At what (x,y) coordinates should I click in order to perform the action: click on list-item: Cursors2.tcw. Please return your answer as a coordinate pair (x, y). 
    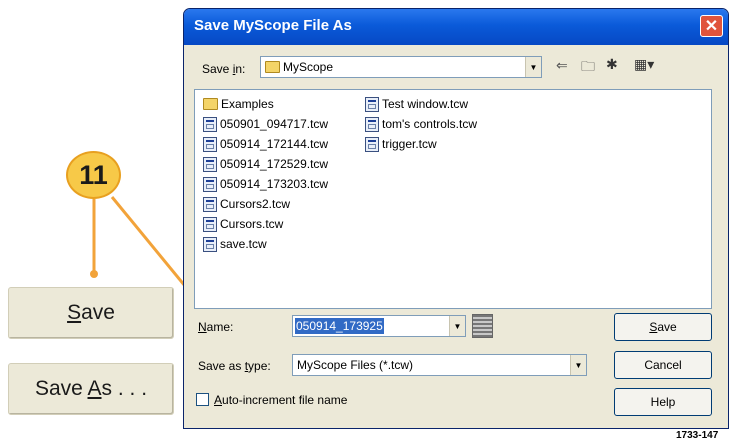
    Looking at the image, I should click on (265, 204).